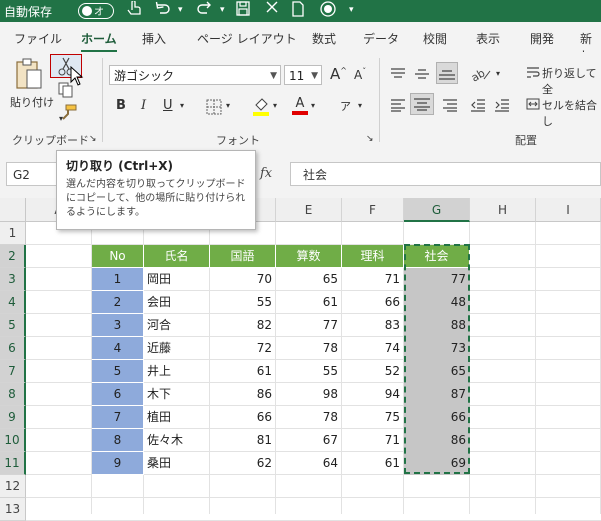 This screenshot has width=601, height=521. What do you see at coordinates (437, 440) in the screenshot?
I see `cell-social: 86` at bounding box center [437, 440].